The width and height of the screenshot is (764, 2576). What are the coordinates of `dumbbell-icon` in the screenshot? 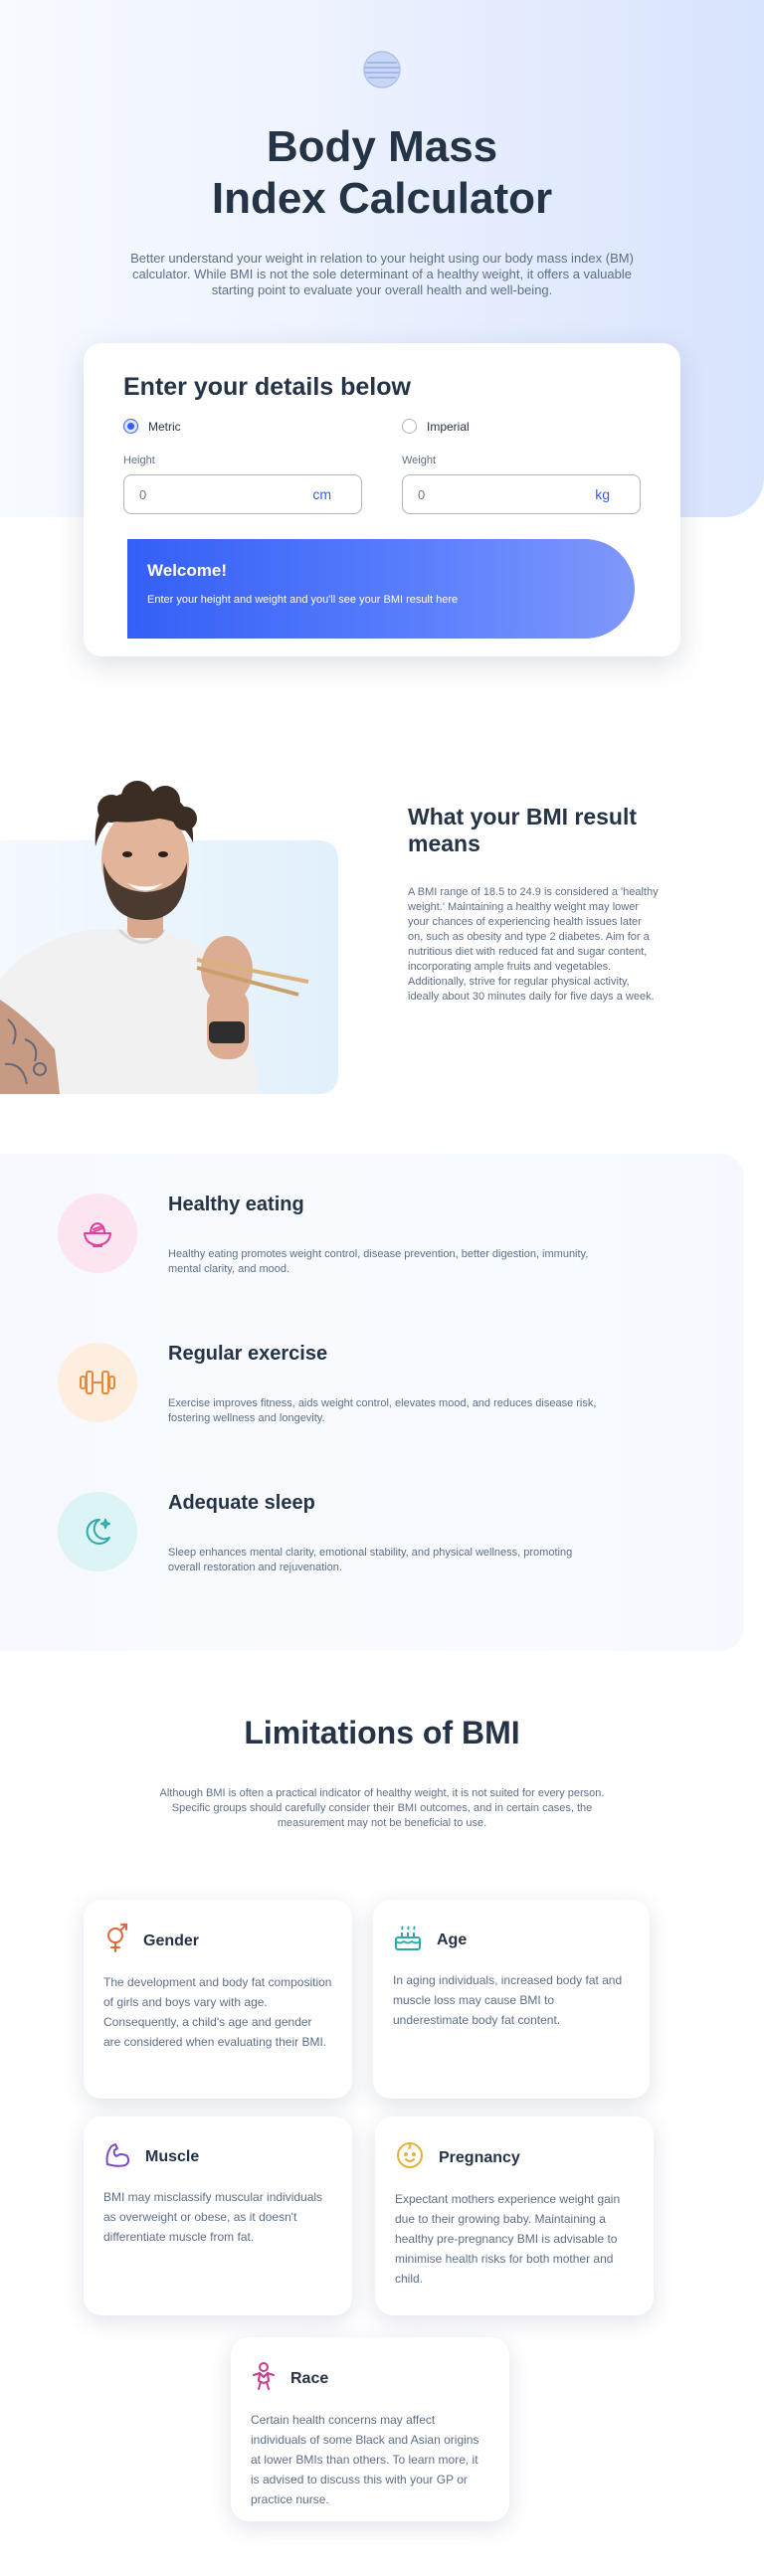 It's located at (97, 1382).